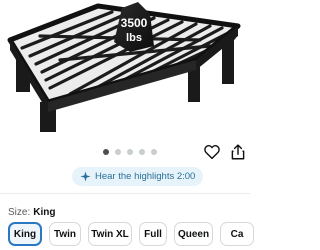  I want to click on sparkle-icon, so click(85, 176).